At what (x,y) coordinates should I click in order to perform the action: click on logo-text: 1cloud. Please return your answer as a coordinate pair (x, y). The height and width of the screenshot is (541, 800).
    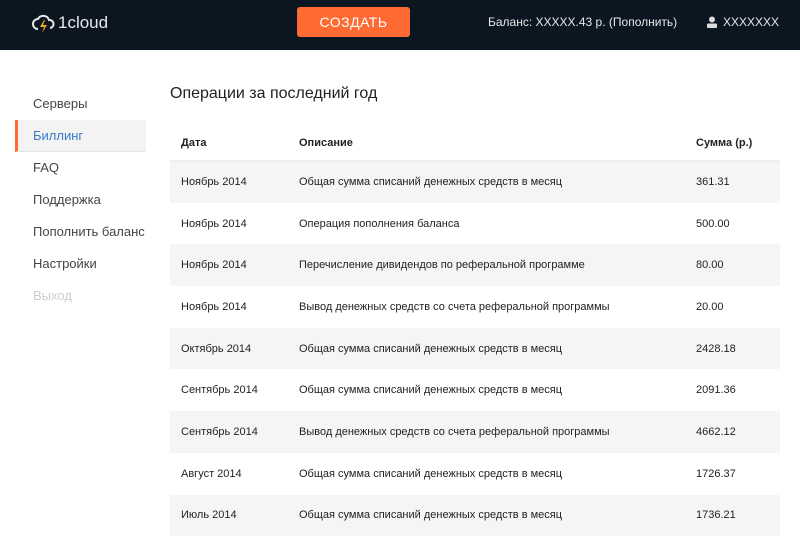
    Looking at the image, I should click on (83, 22).